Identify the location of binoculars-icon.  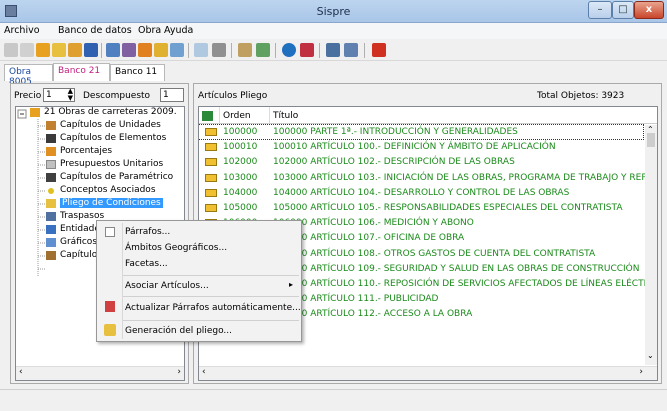
(333, 50).